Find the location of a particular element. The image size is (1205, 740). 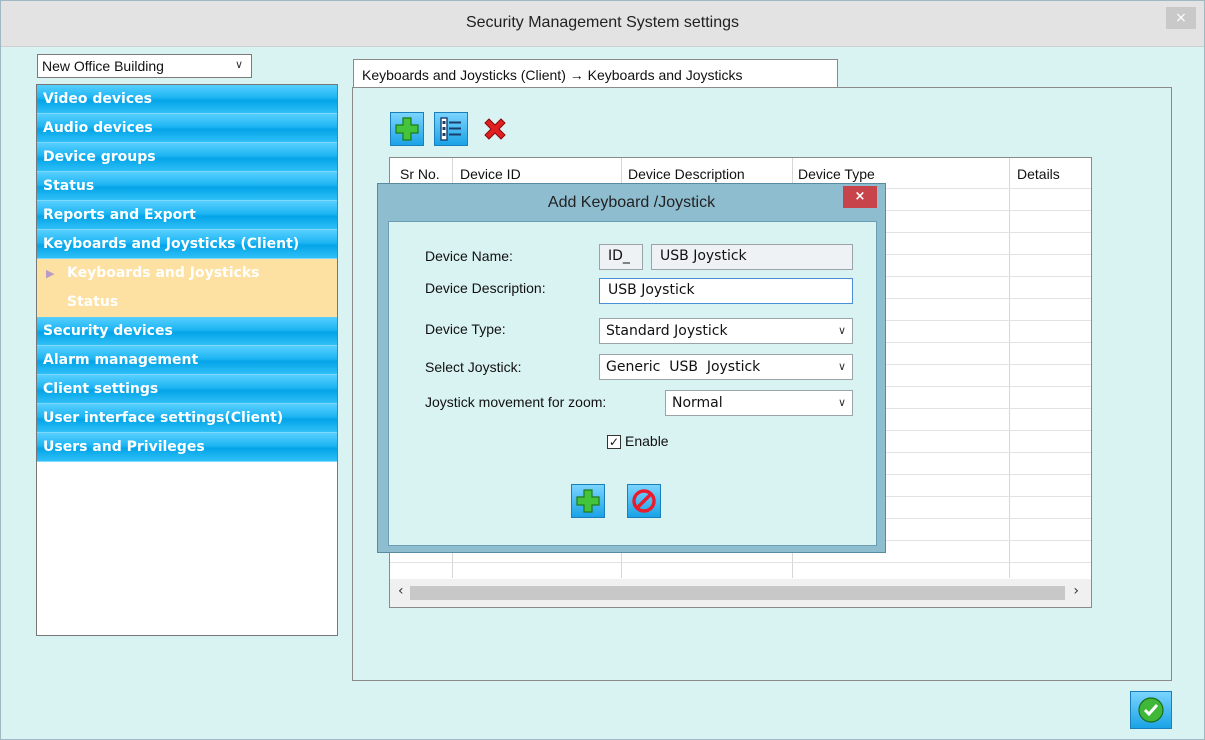

building-select-value: New Office Building is located at coordinates (103, 66).